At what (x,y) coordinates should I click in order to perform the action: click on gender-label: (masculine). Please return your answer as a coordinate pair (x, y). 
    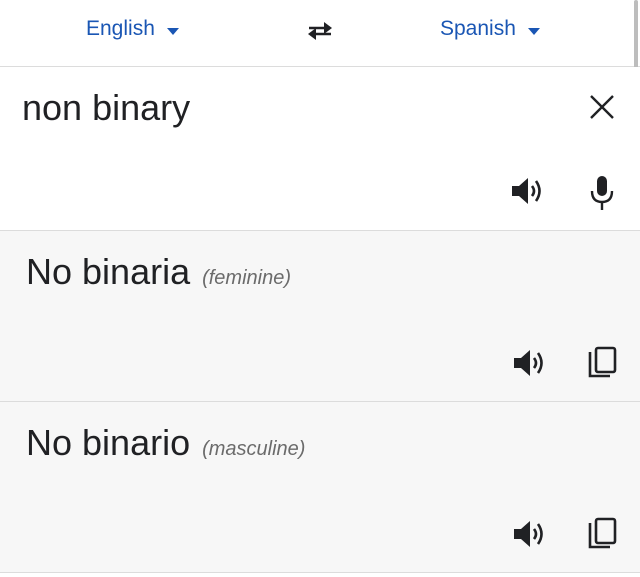
    Looking at the image, I should click on (254, 449).